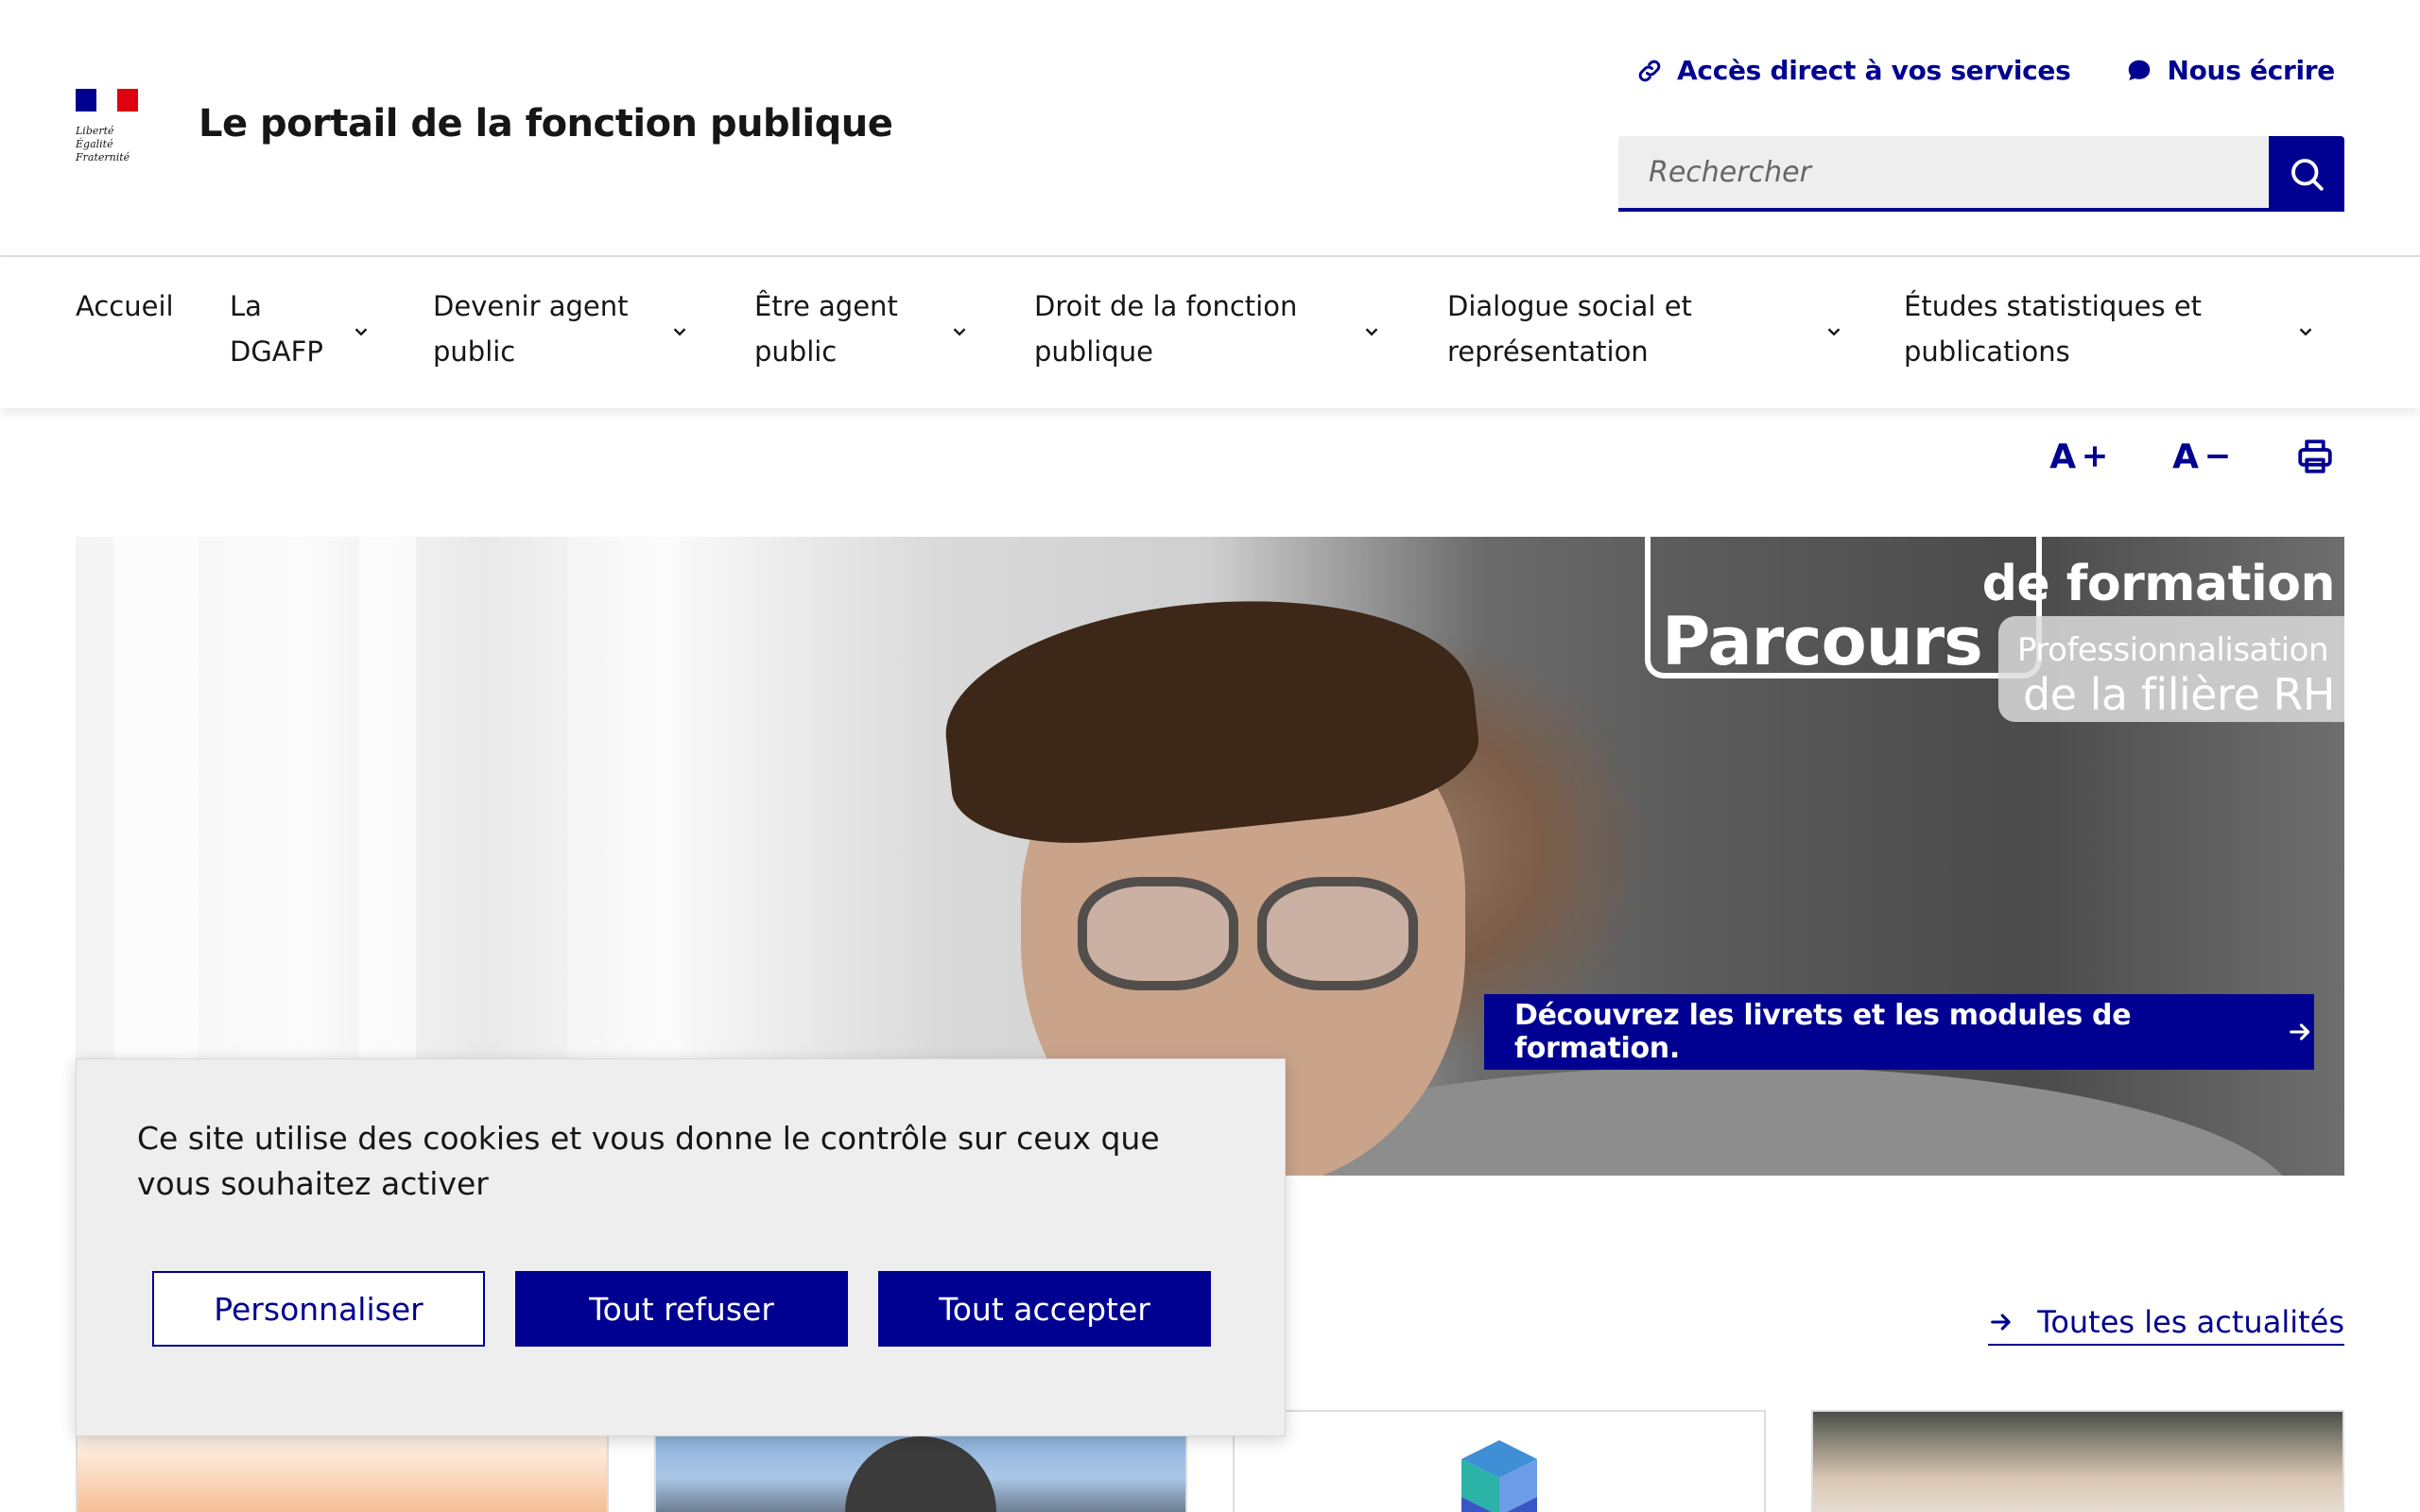  I want to click on nav-item-label: Être agent, so click(826, 306).